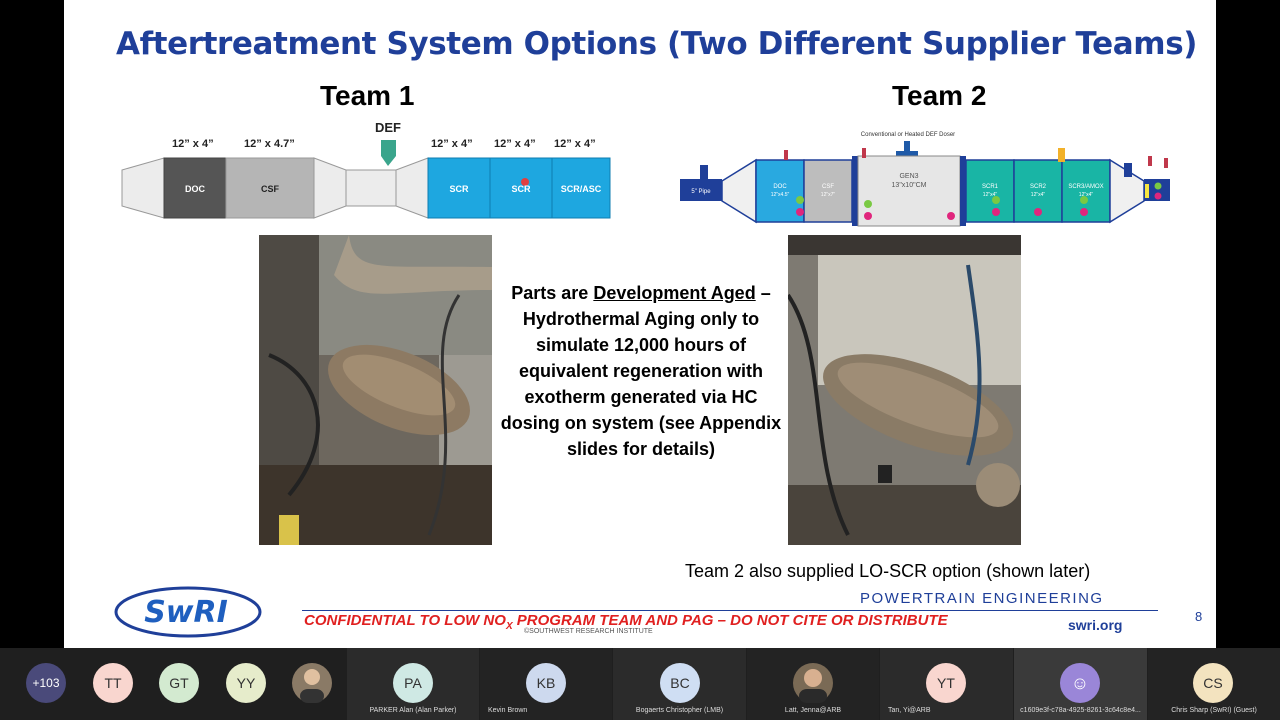  What do you see at coordinates (990, 187) in the screenshot?
I see `team2-scr1-label: SCR1` at bounding box center [990, 187].